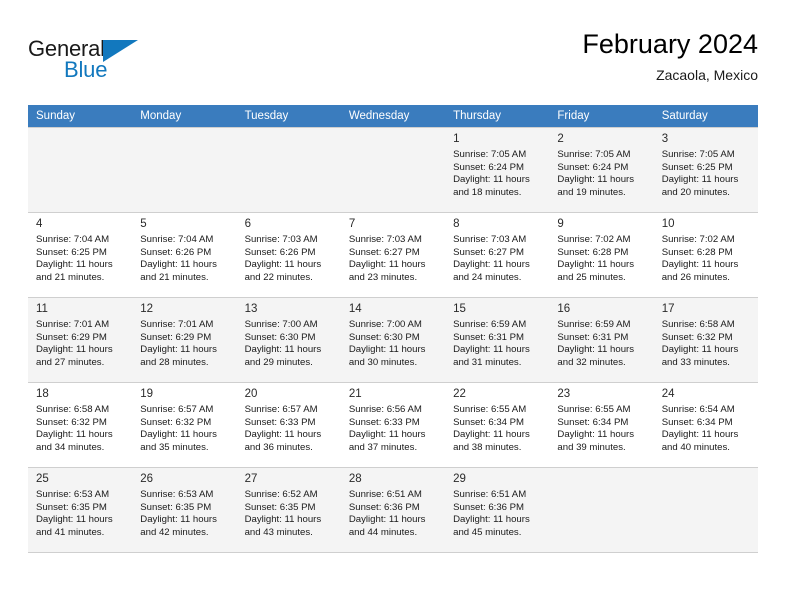 Image resolution: width=792 pixels, height=612 pixels. What do you see at coordinates (42, 394) in the screenshot?
I see `day-number: 18` at bounding box center [42, 394].